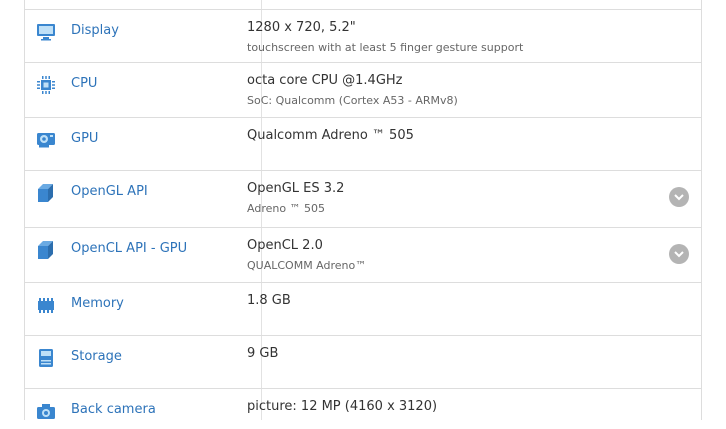 This screenshot has width=726, height=429. Describe the element at coordinates (363, 5) in the screenshot. I see `table-row-partial` at that location.